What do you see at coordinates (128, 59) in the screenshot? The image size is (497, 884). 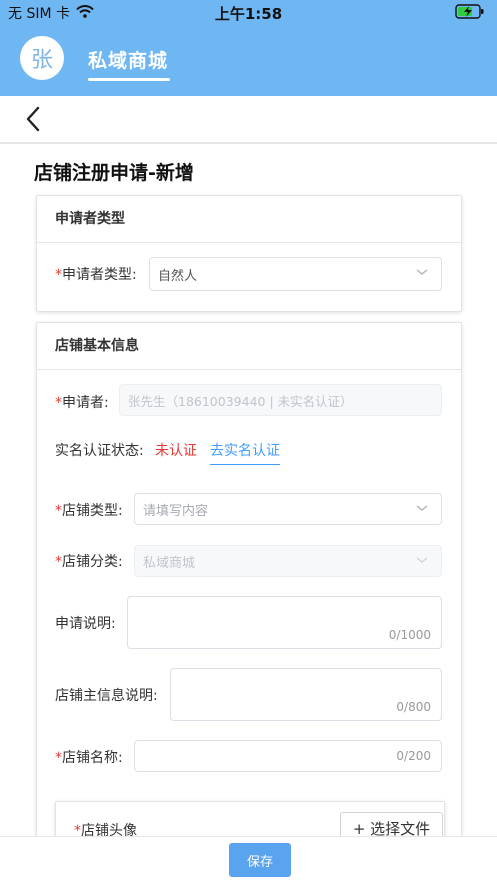 I see `tab-private-mall: 私域商城` at bounding box center [128, 59].